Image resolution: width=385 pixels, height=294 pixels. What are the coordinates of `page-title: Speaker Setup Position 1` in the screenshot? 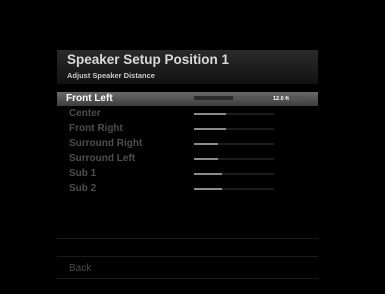 It's located at (148, 59).